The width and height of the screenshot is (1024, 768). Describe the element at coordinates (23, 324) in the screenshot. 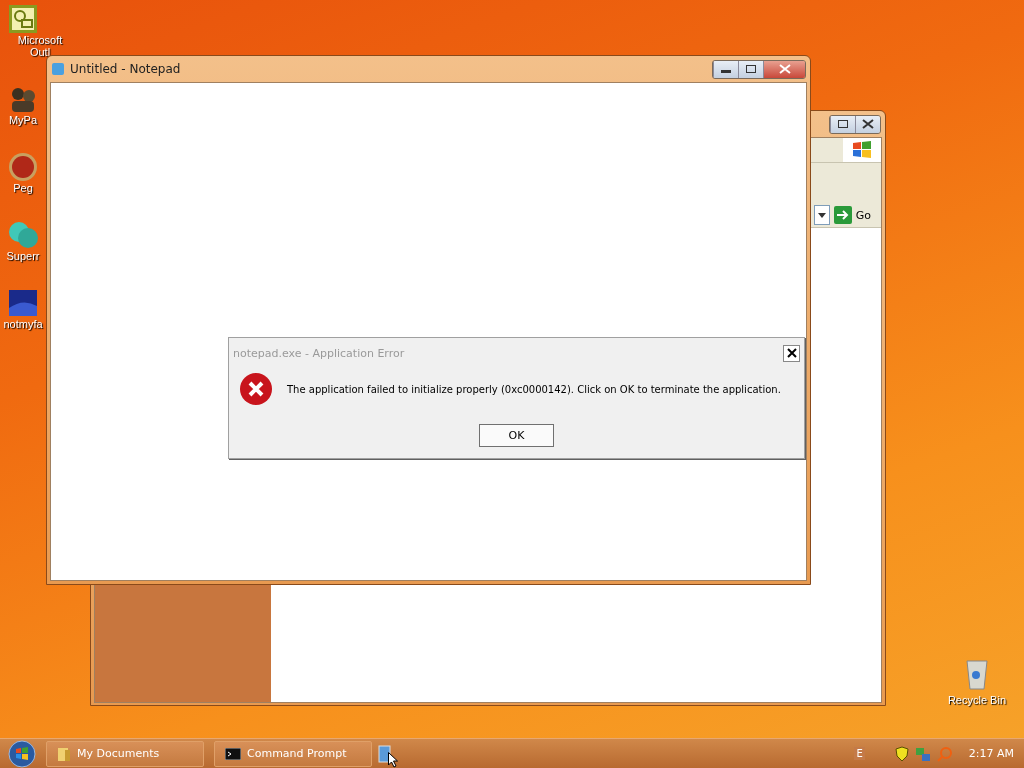

I see `desktop-icon-label: notmyfa` at that location.